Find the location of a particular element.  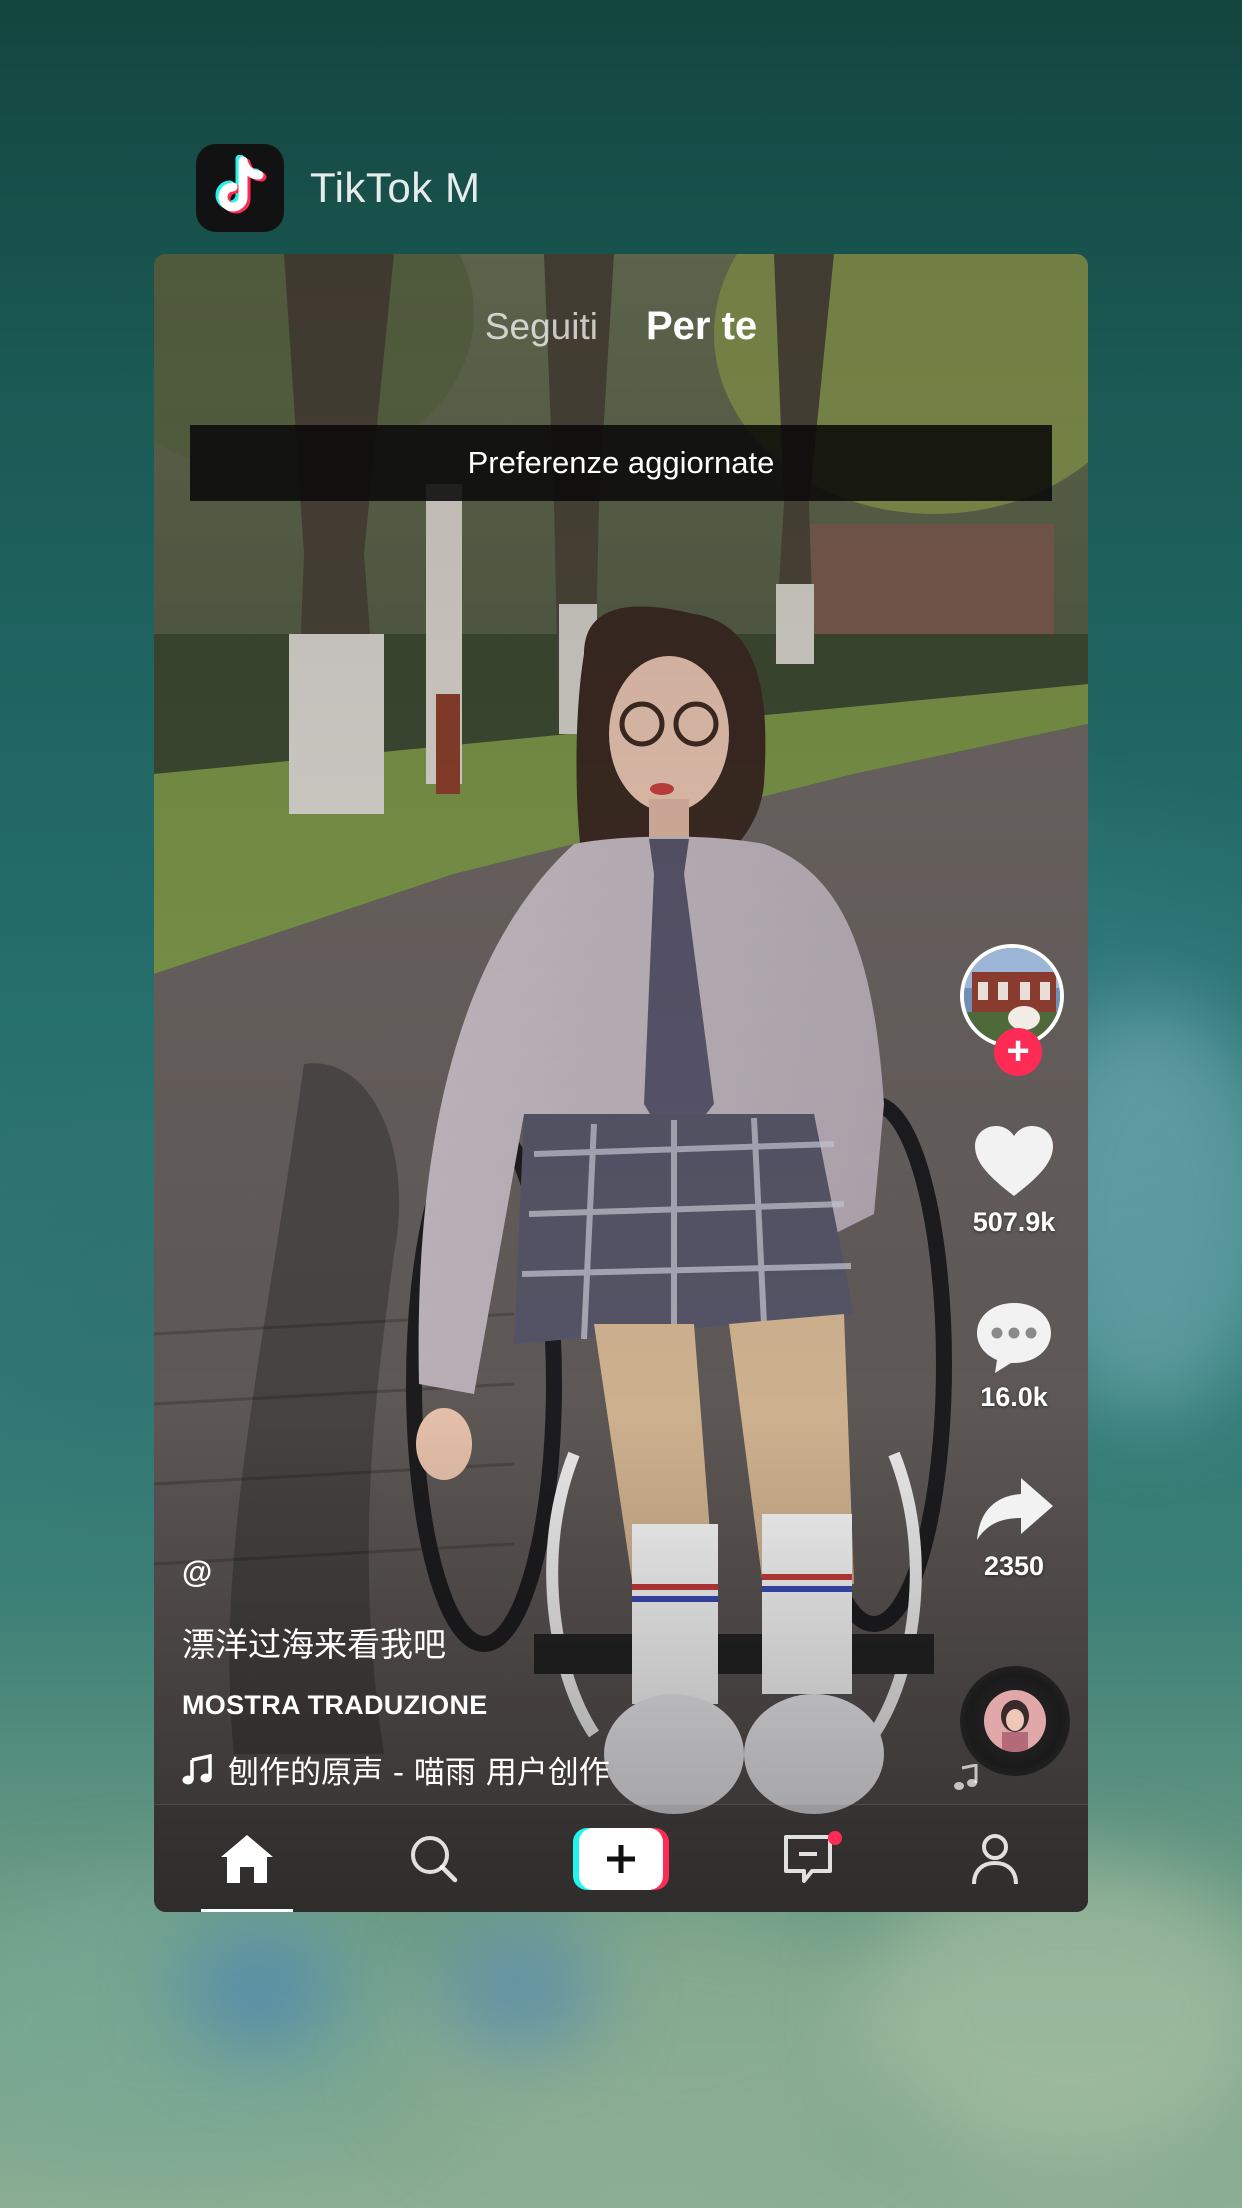

tiktok-logo-icon is located at coordinates (240, 188).